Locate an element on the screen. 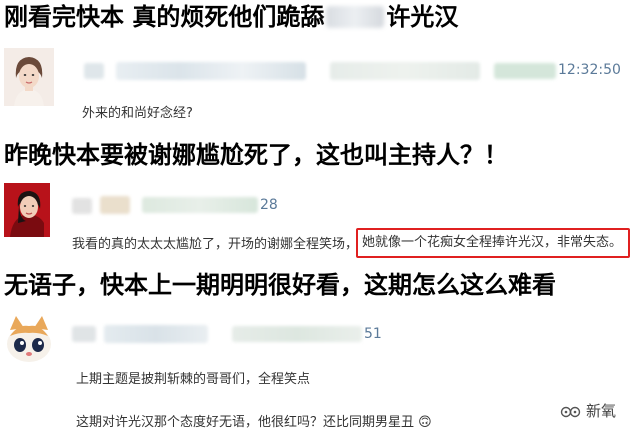 The width and height of the screenshot is (640, 441). woman-avatar-icon is located at coordinates (29, 77).